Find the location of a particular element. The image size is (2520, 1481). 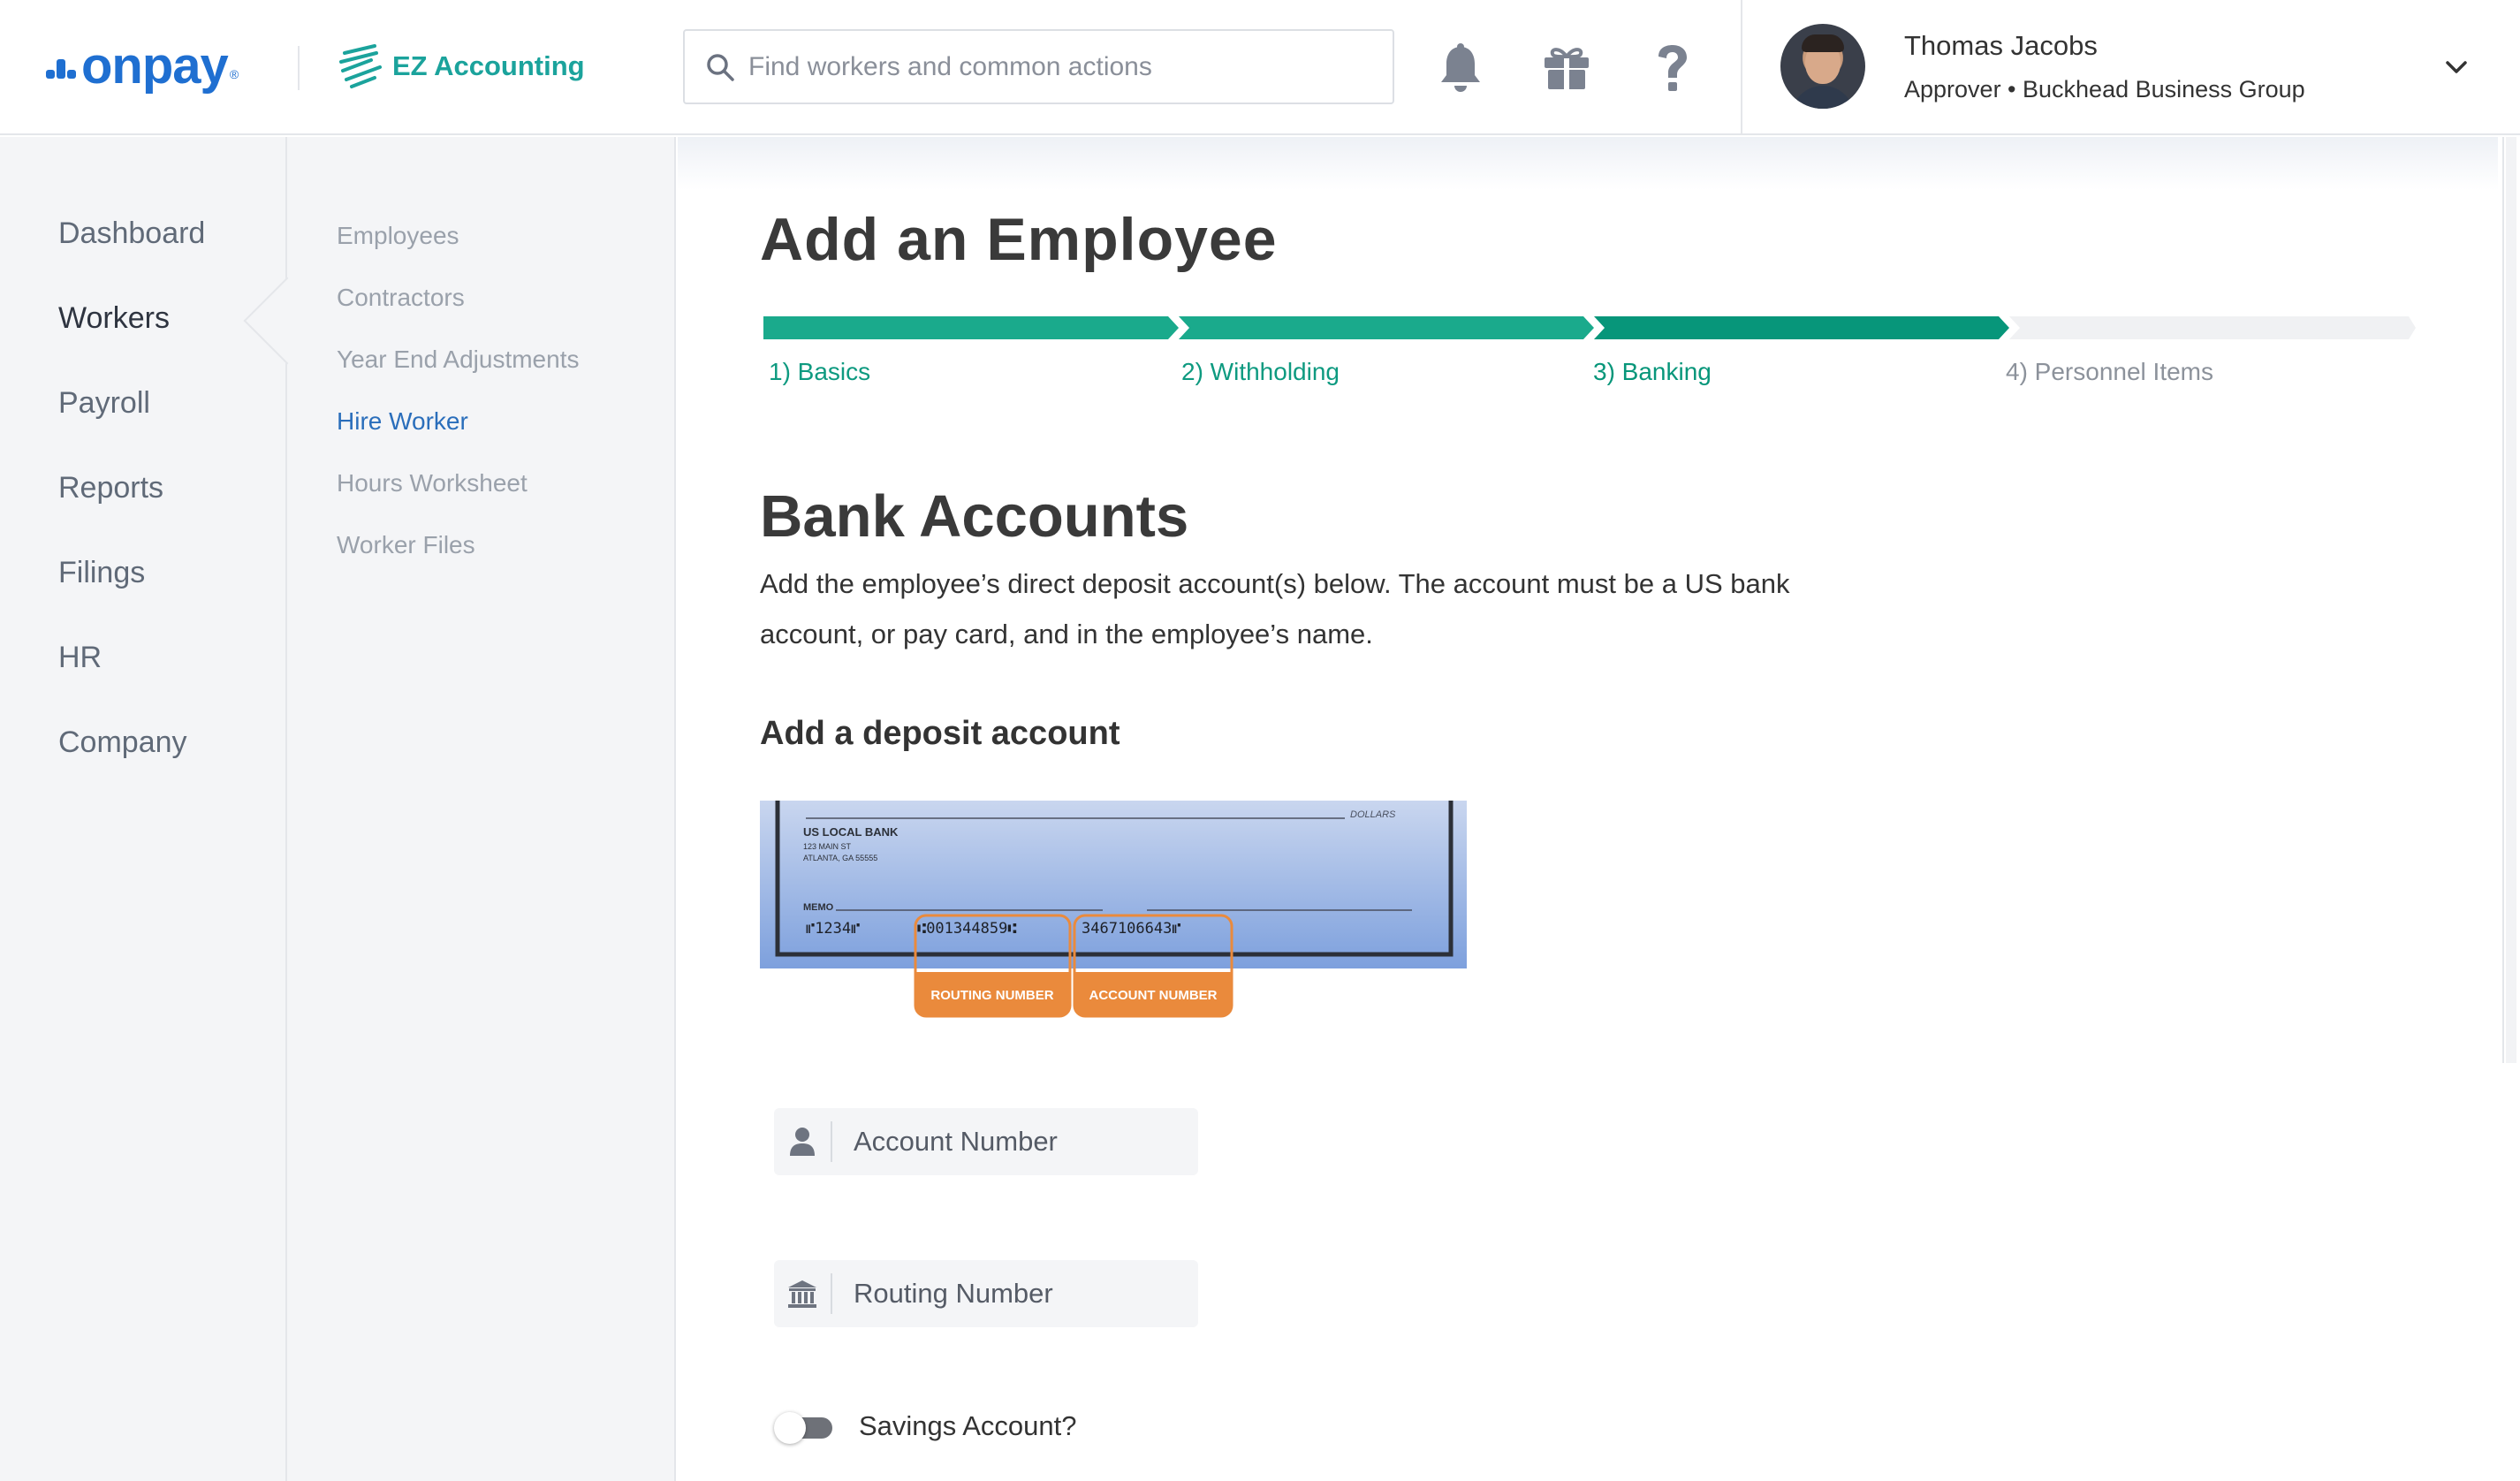

routing-number-input is located at coordinates (1021, 1294).